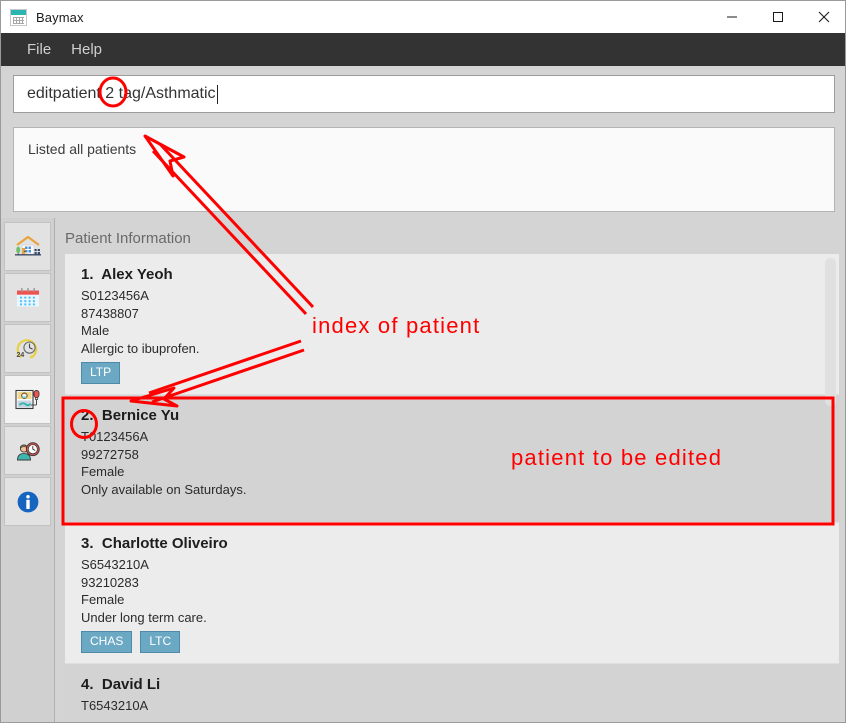  What do you see at coordinates (115, 705) in the screenshot?
I see `patient-nric: T6543210A` at bounding box center [115, 705].